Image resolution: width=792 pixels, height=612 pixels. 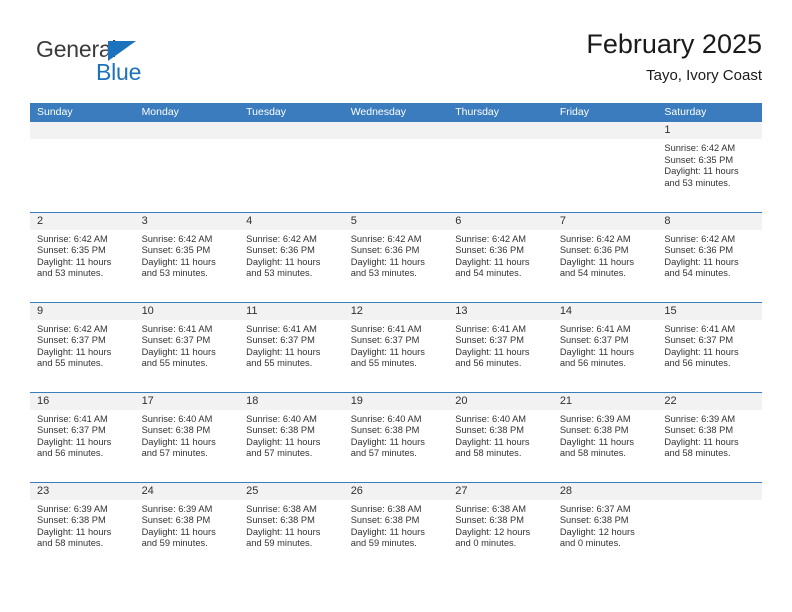 What do you see at coordinates (605, 491) in the screenshot?
I see `day-number: 28` at bounding box center [605, 491].